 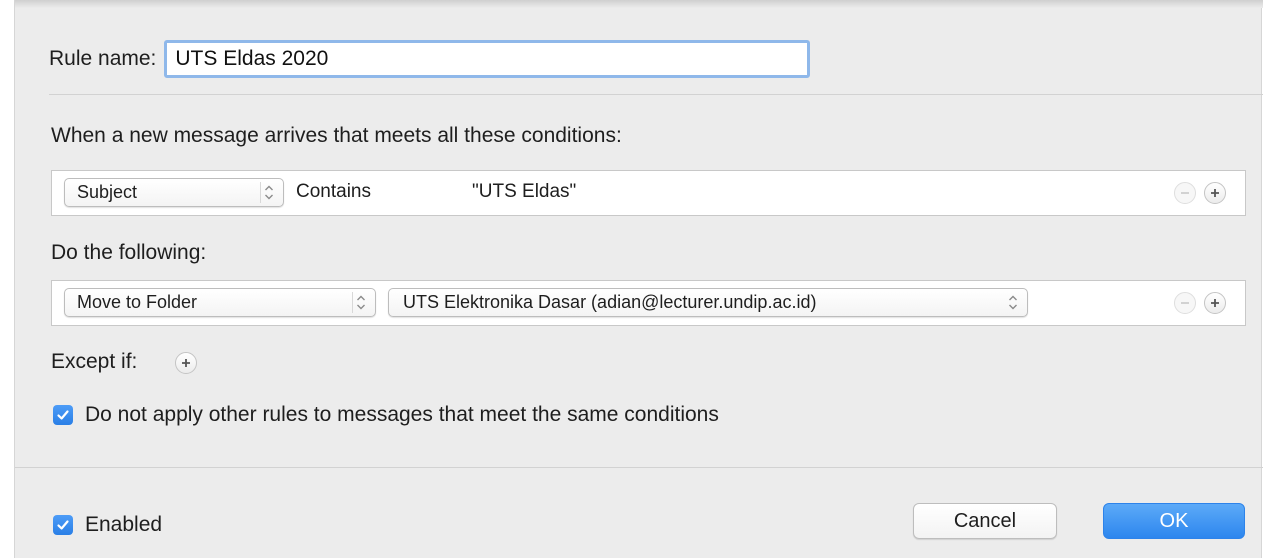 I want to click on remove-condition-button, so click(x=1185, y=193).